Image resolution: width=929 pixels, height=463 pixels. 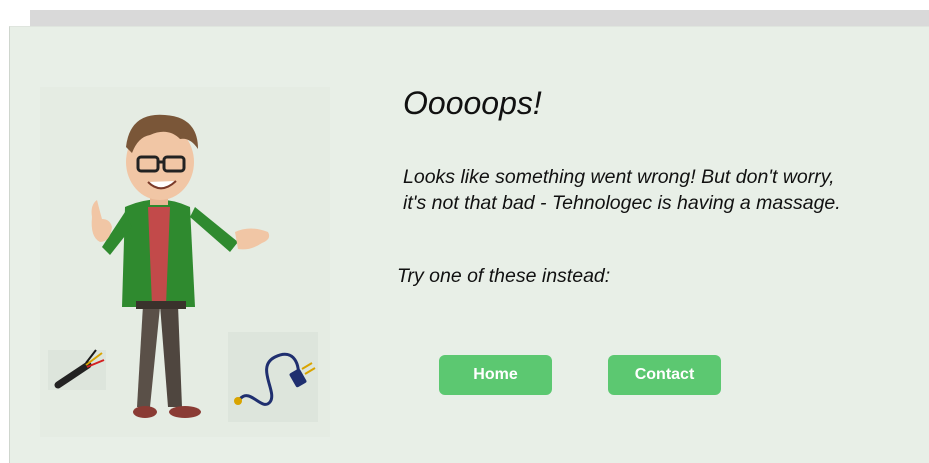 I want to click on contact-button: Contact, so click(x=664, y=375).